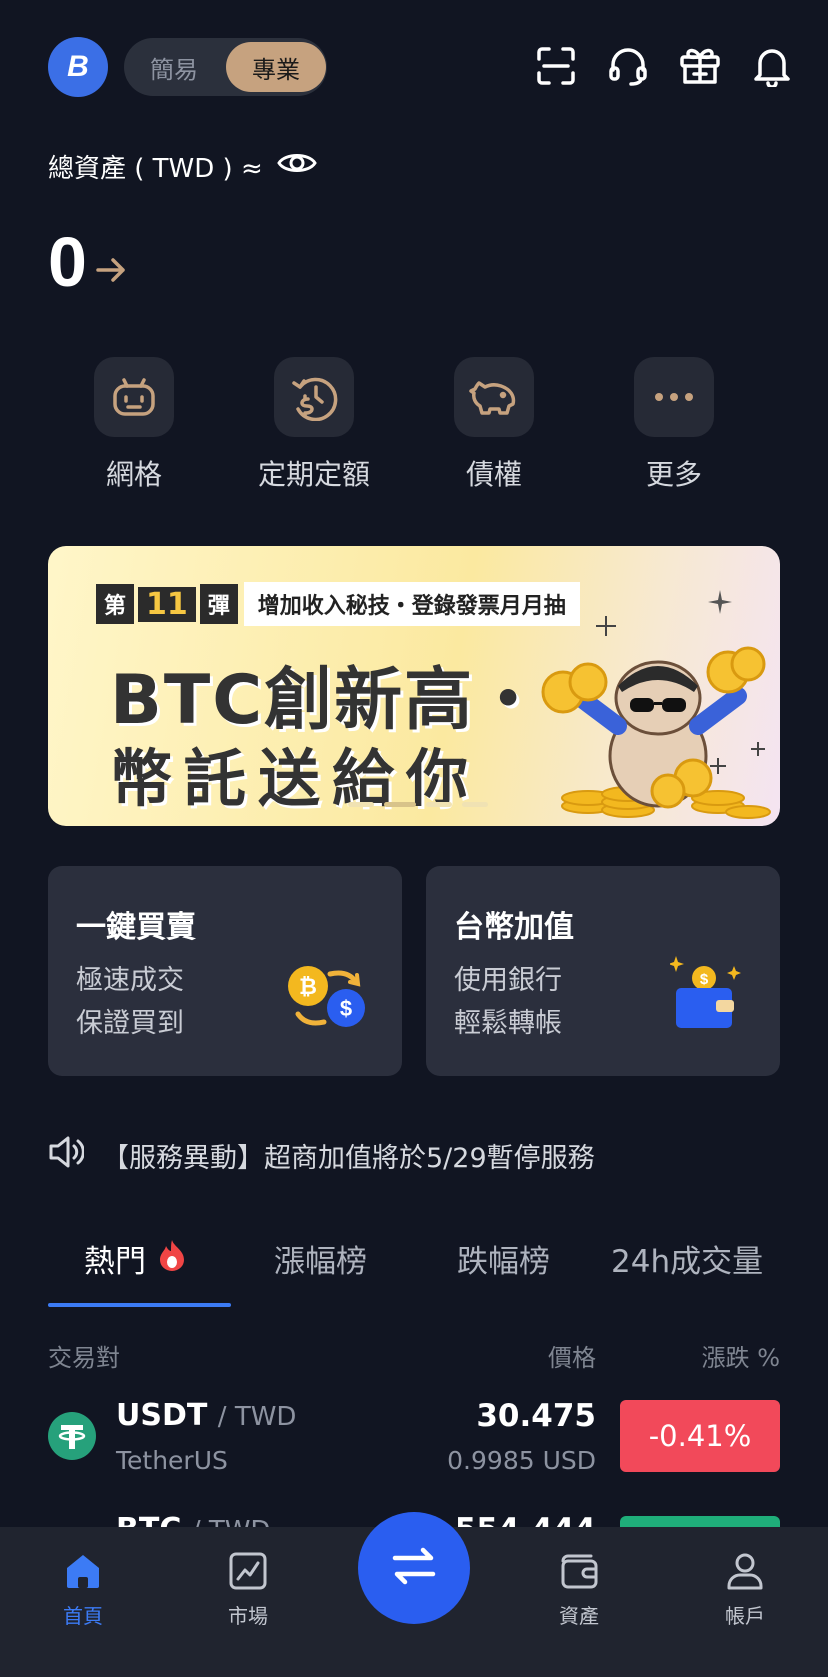 The height and width of the screenshot is (1677, 828). What do you see at coordinates (720, 602) in the screenshot?
I see `sparkle-icon` at bounding box center [720, 602].